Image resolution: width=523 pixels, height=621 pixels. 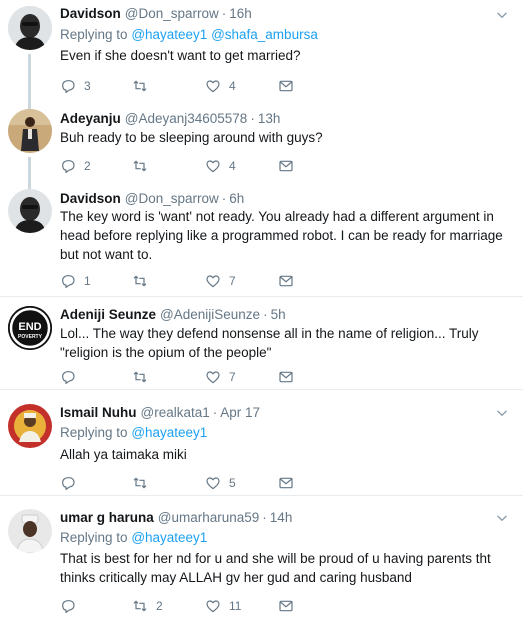 I want to click on author-name: umar g haruna, so click(x=107, y=517).